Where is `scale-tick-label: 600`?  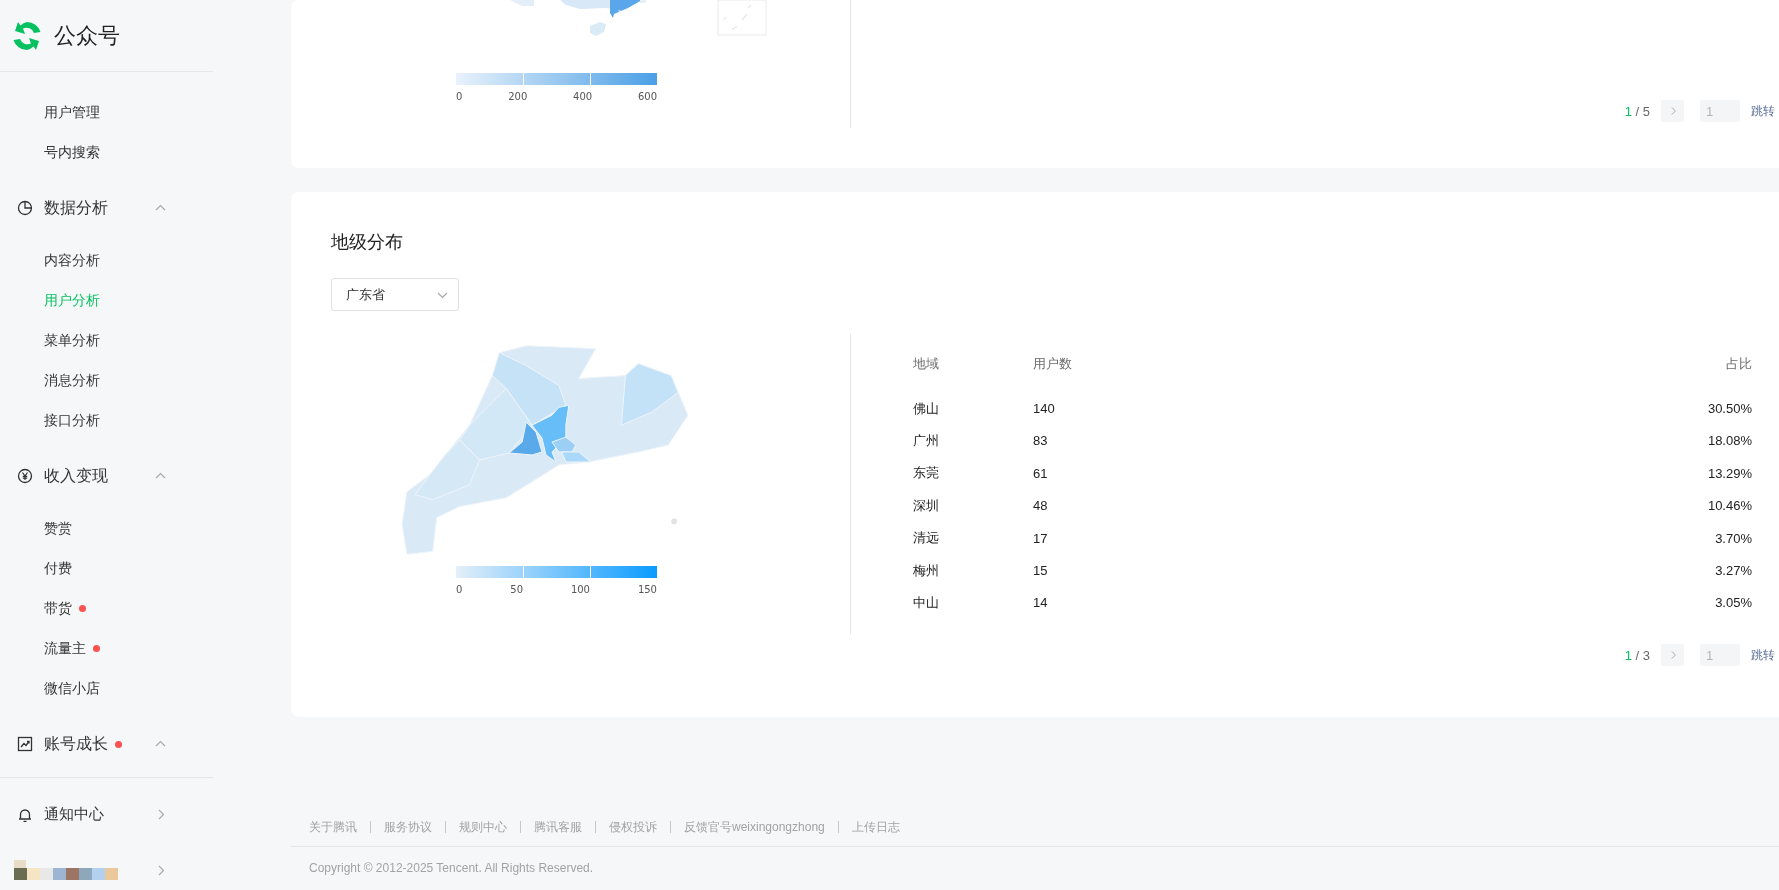 scale-tick-label: 600 is located at coordinates (647, 96).